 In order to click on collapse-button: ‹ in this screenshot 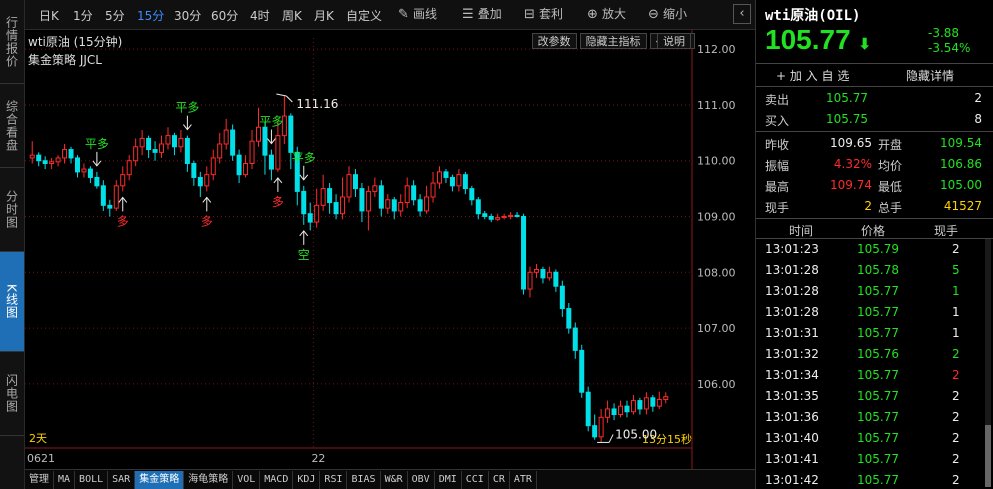, I will do `click(742, 14)`.